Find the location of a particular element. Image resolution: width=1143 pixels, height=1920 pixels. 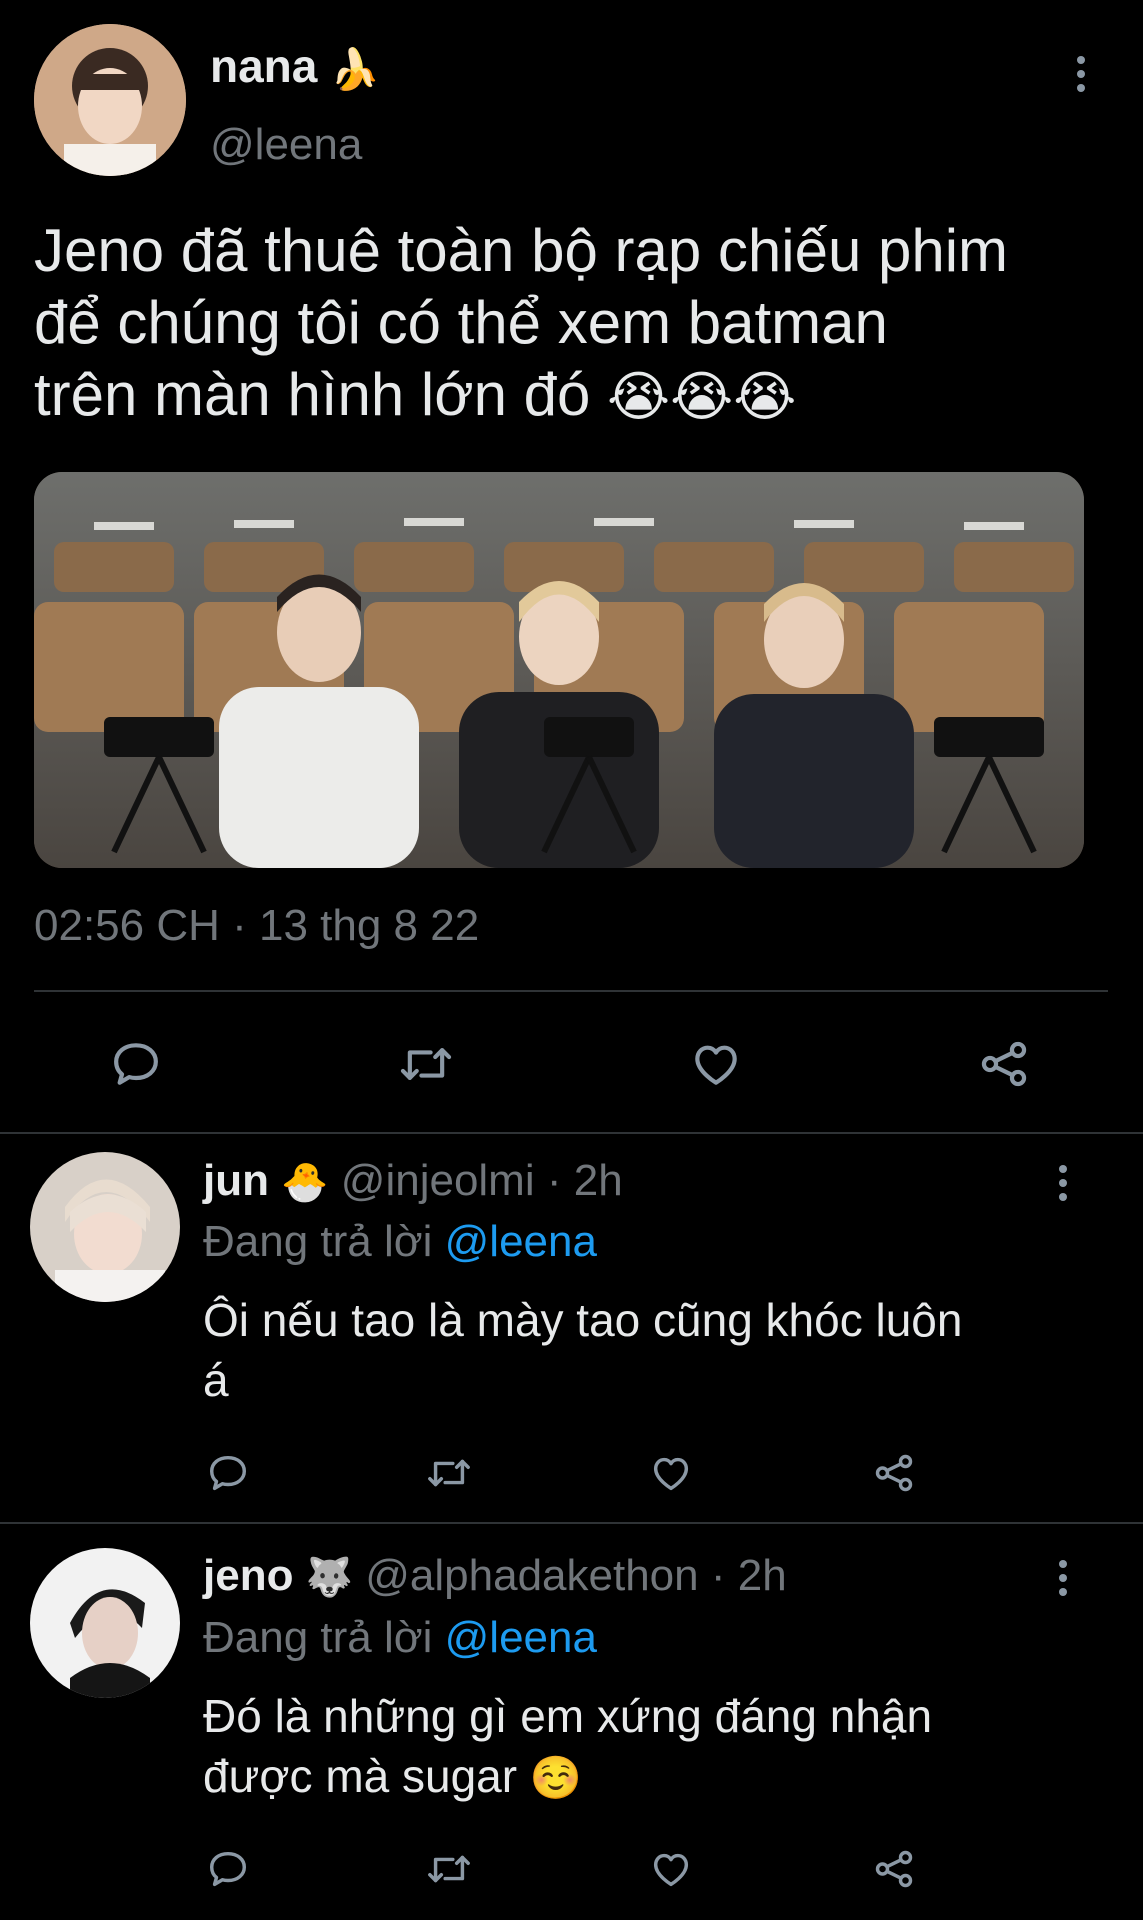

author-handle: @leena is located at coordinates (286, 145).